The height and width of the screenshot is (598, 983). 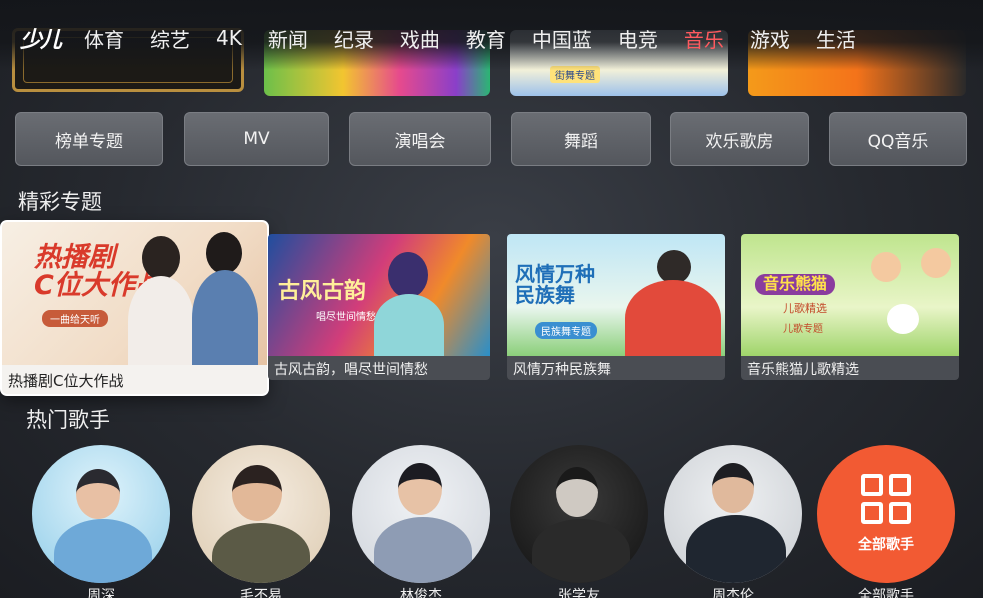 I want to click on category-concert-button: 演唱会, so click(x=420, y=139).